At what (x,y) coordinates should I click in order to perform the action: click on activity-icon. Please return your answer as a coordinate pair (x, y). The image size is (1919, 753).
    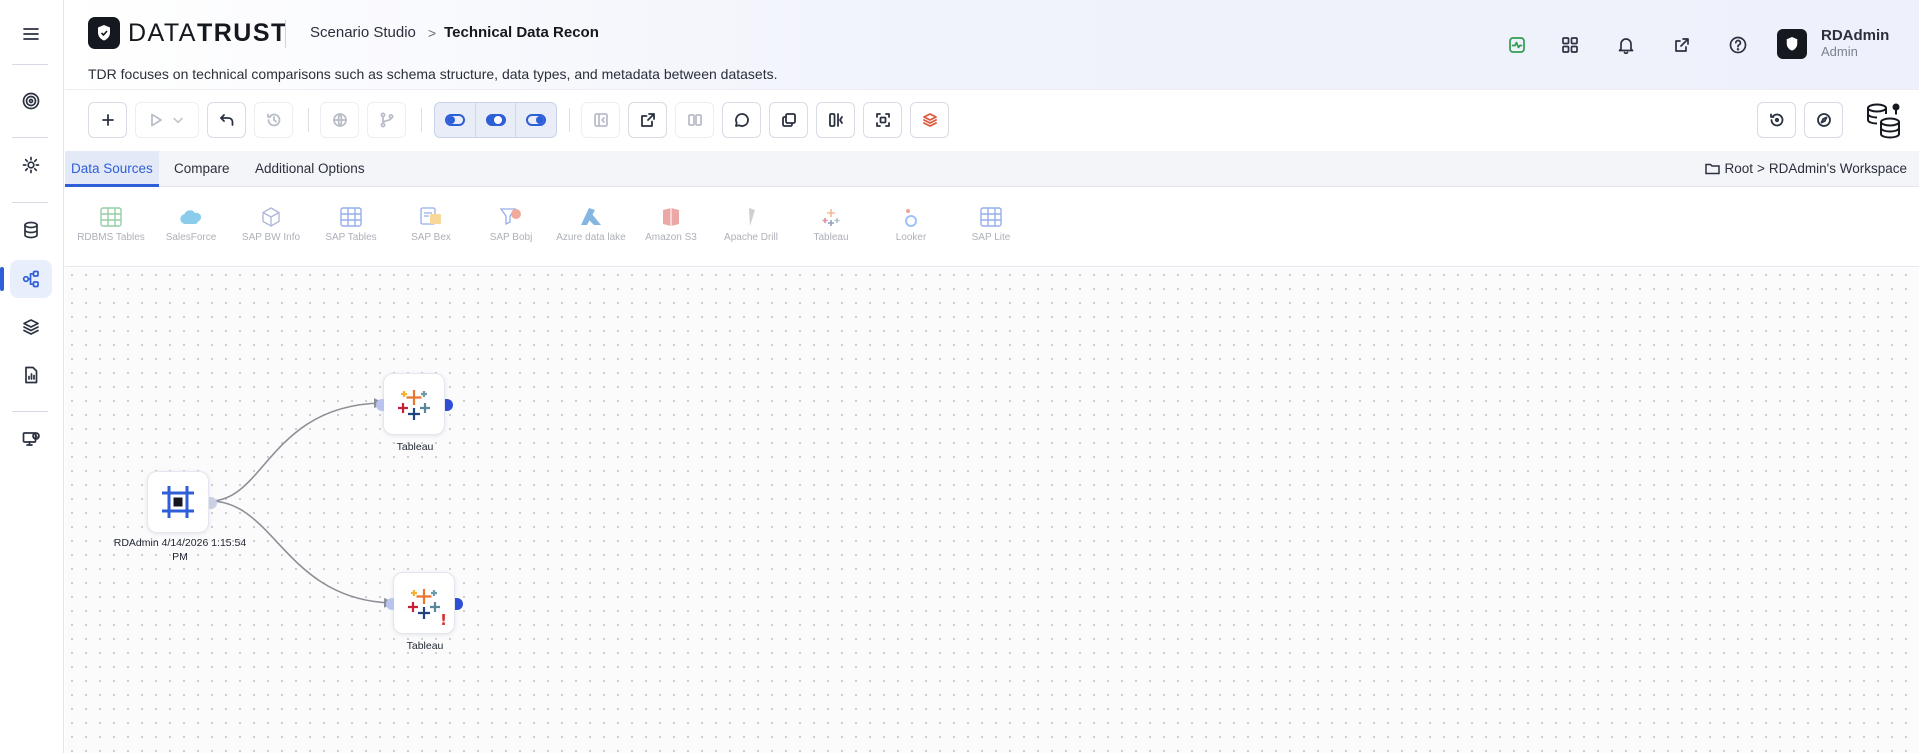
    Looking at the image, I should click on (1517, 45).